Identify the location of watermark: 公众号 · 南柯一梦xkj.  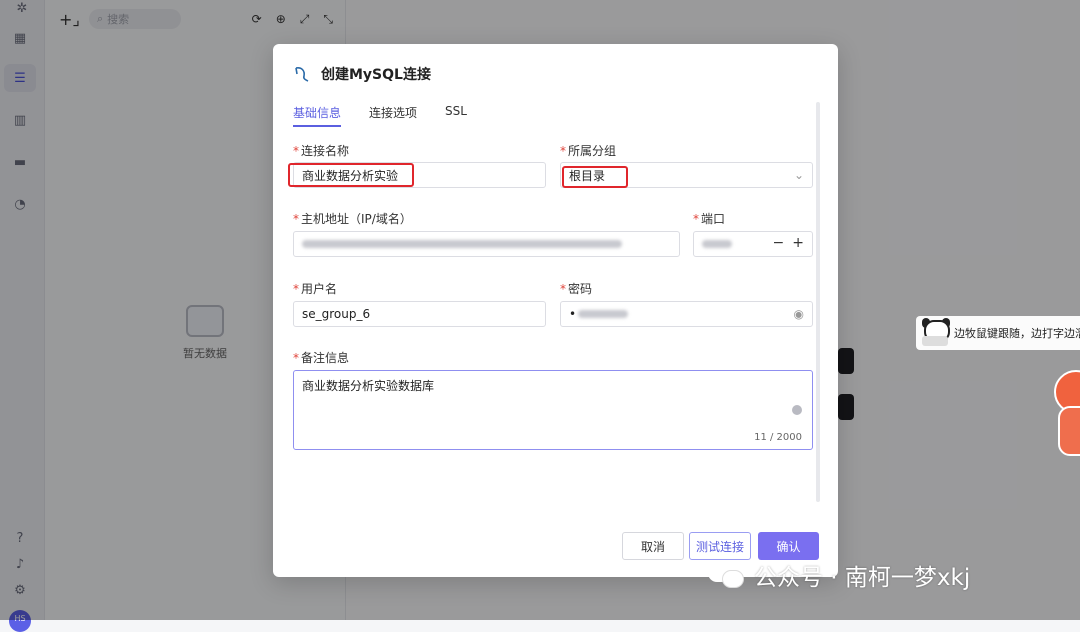
(839, 575).